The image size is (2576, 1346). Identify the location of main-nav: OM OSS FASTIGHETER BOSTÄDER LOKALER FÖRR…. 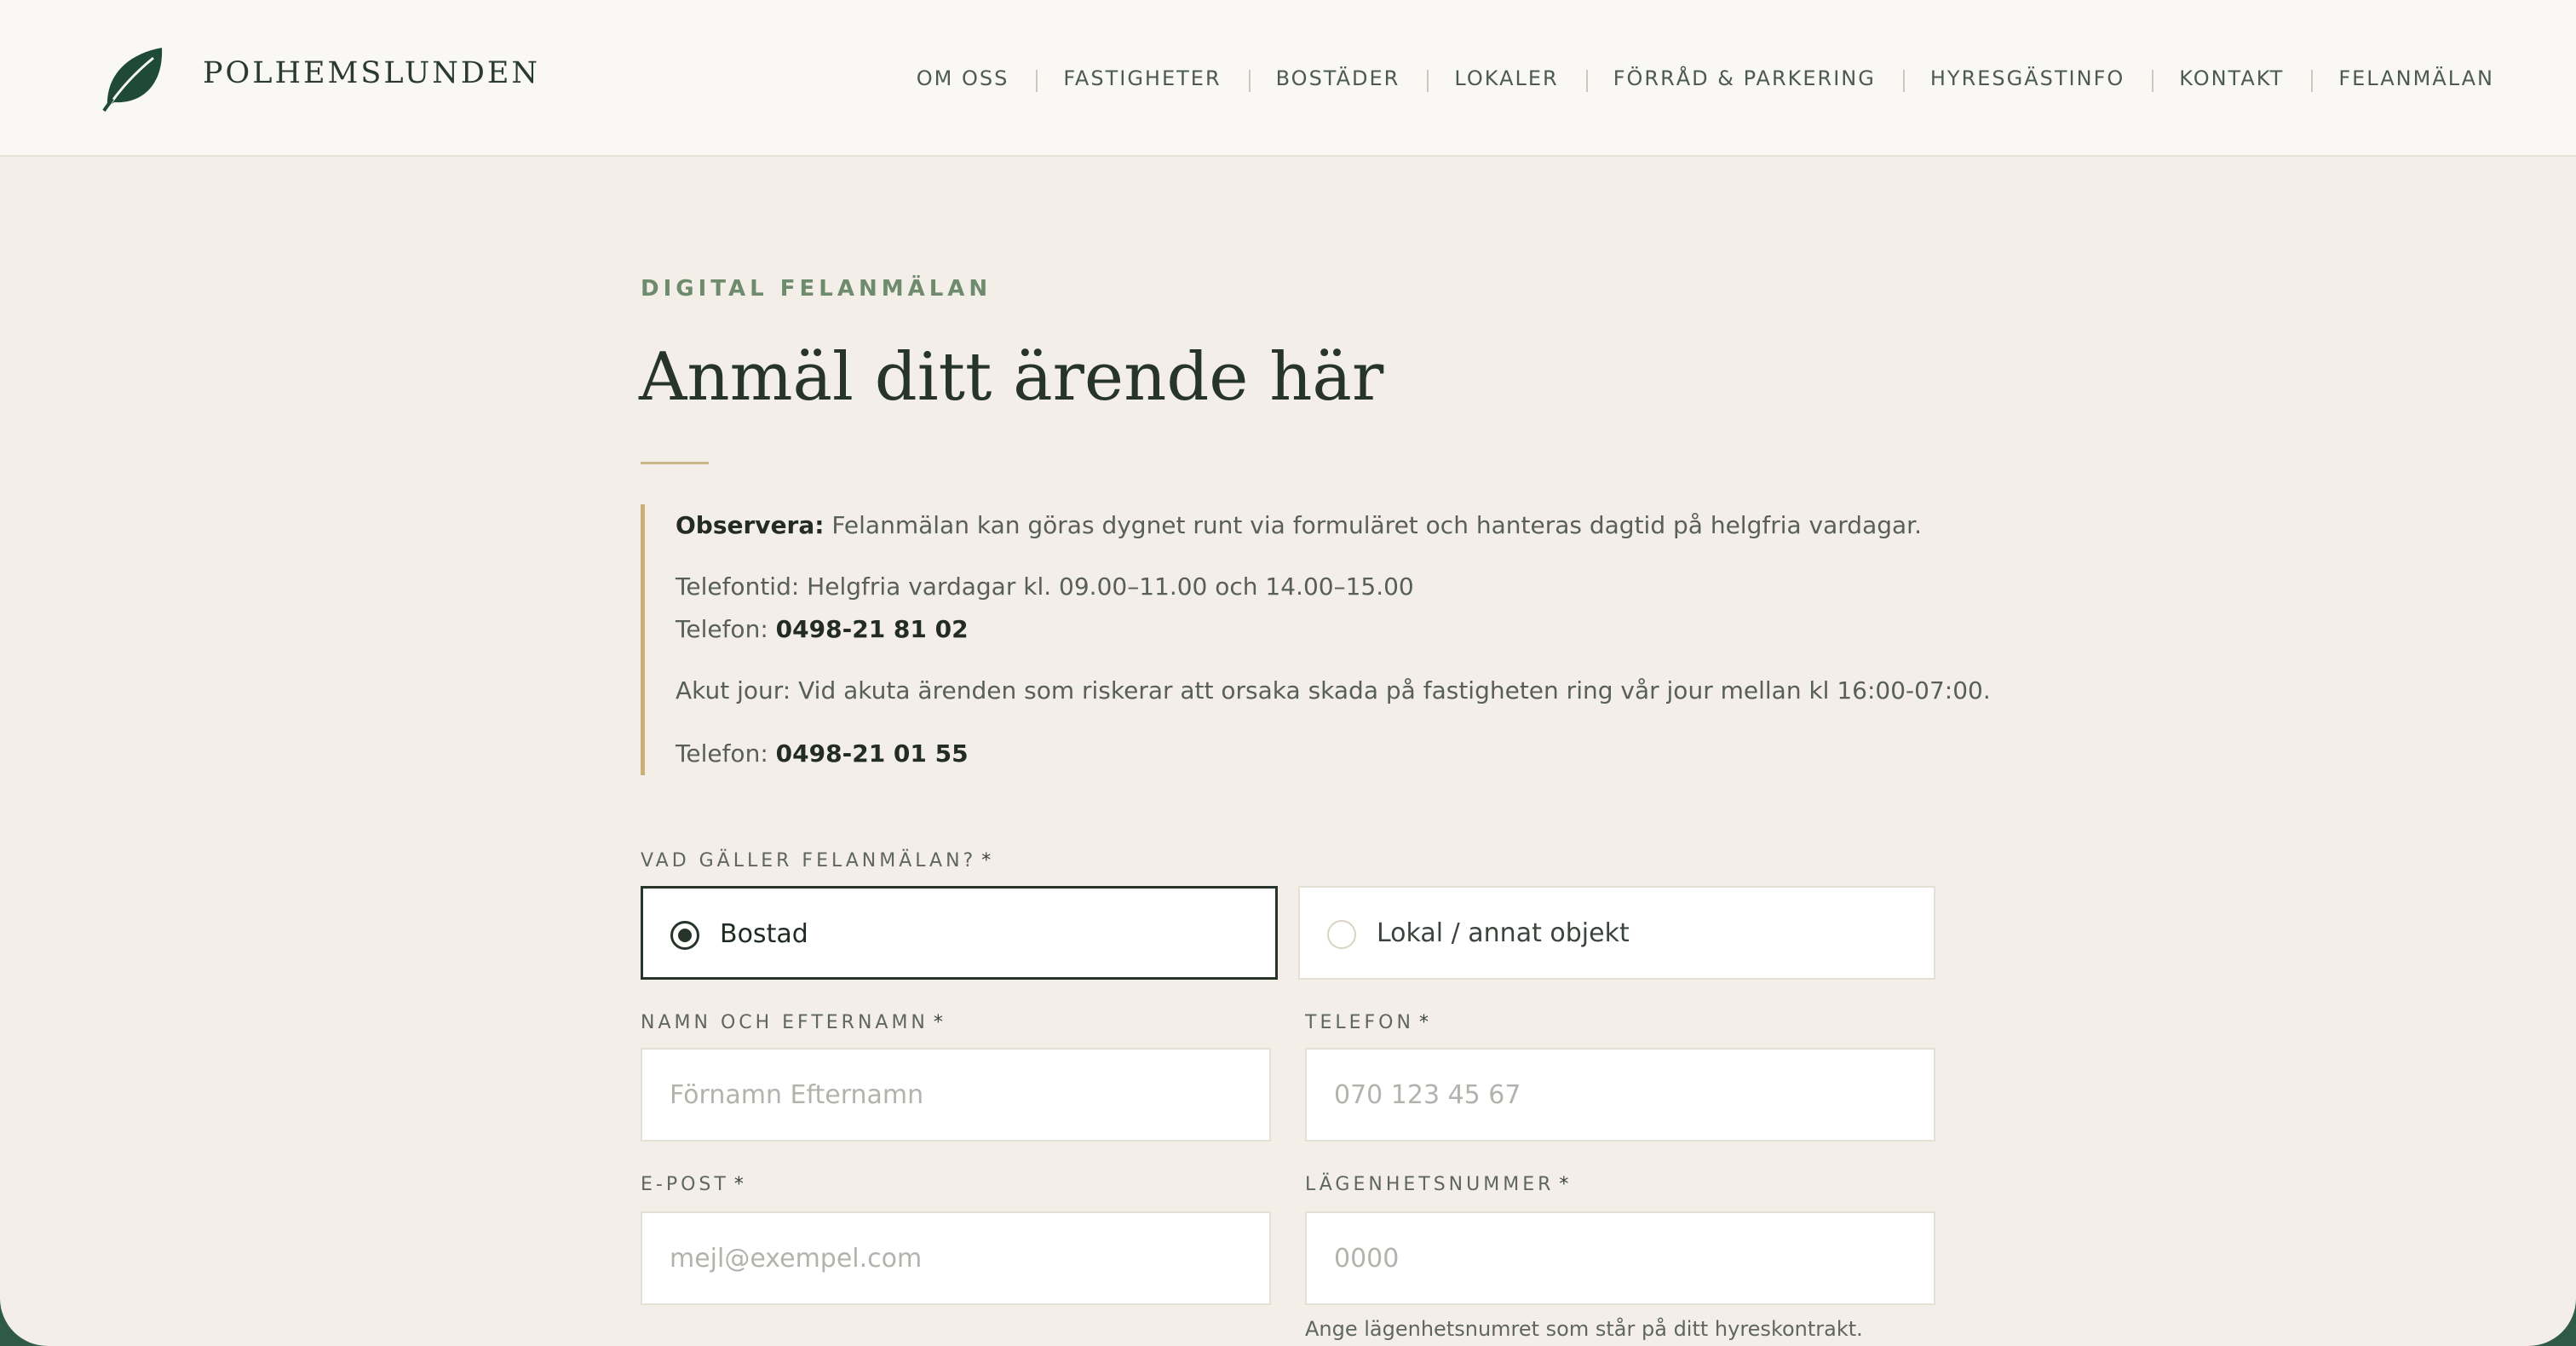
(1692, 79).